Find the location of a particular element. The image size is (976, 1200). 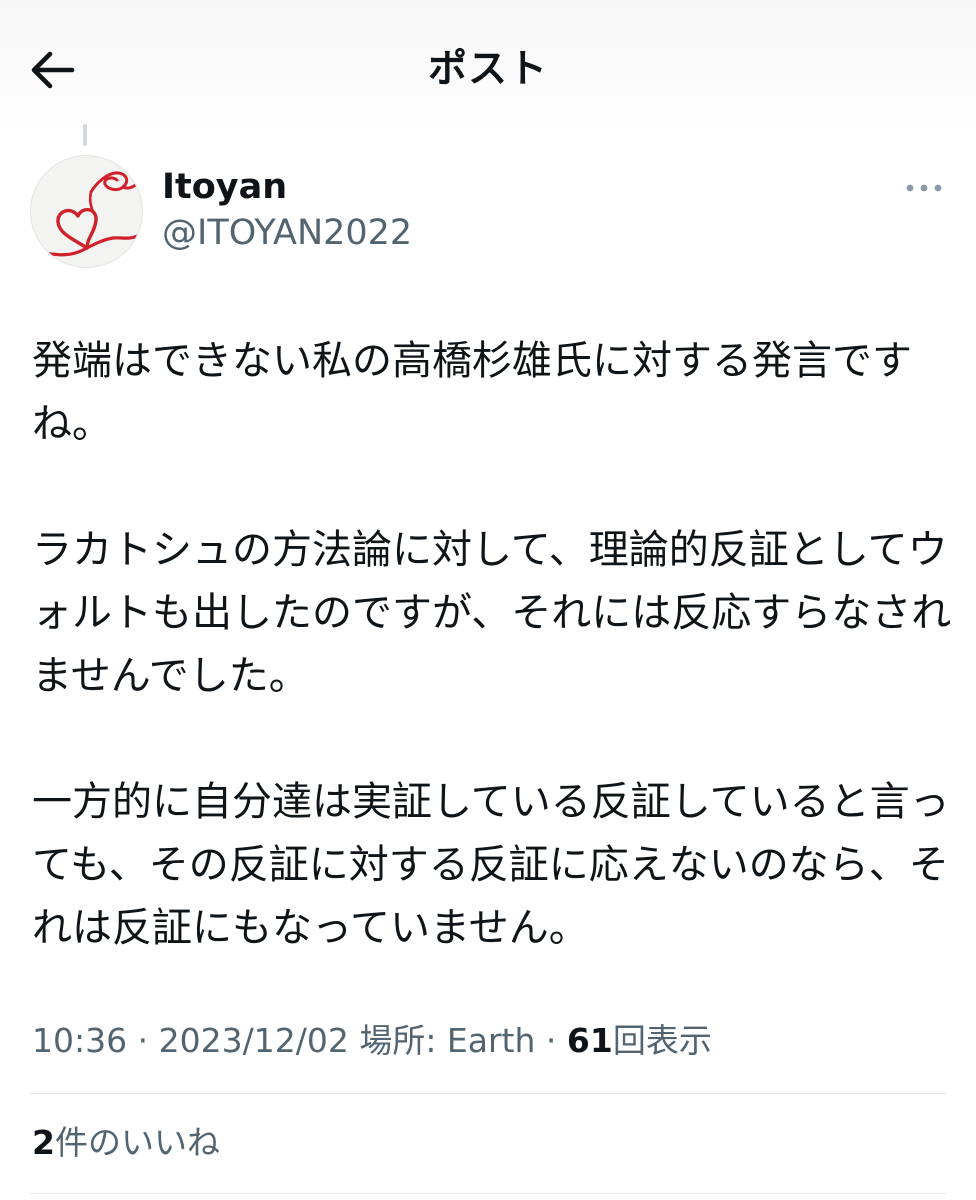

post-metadata: 10:36 · 2023/12/02 場所: Earth · 61回表示 is located at coordinates (372, 1041).